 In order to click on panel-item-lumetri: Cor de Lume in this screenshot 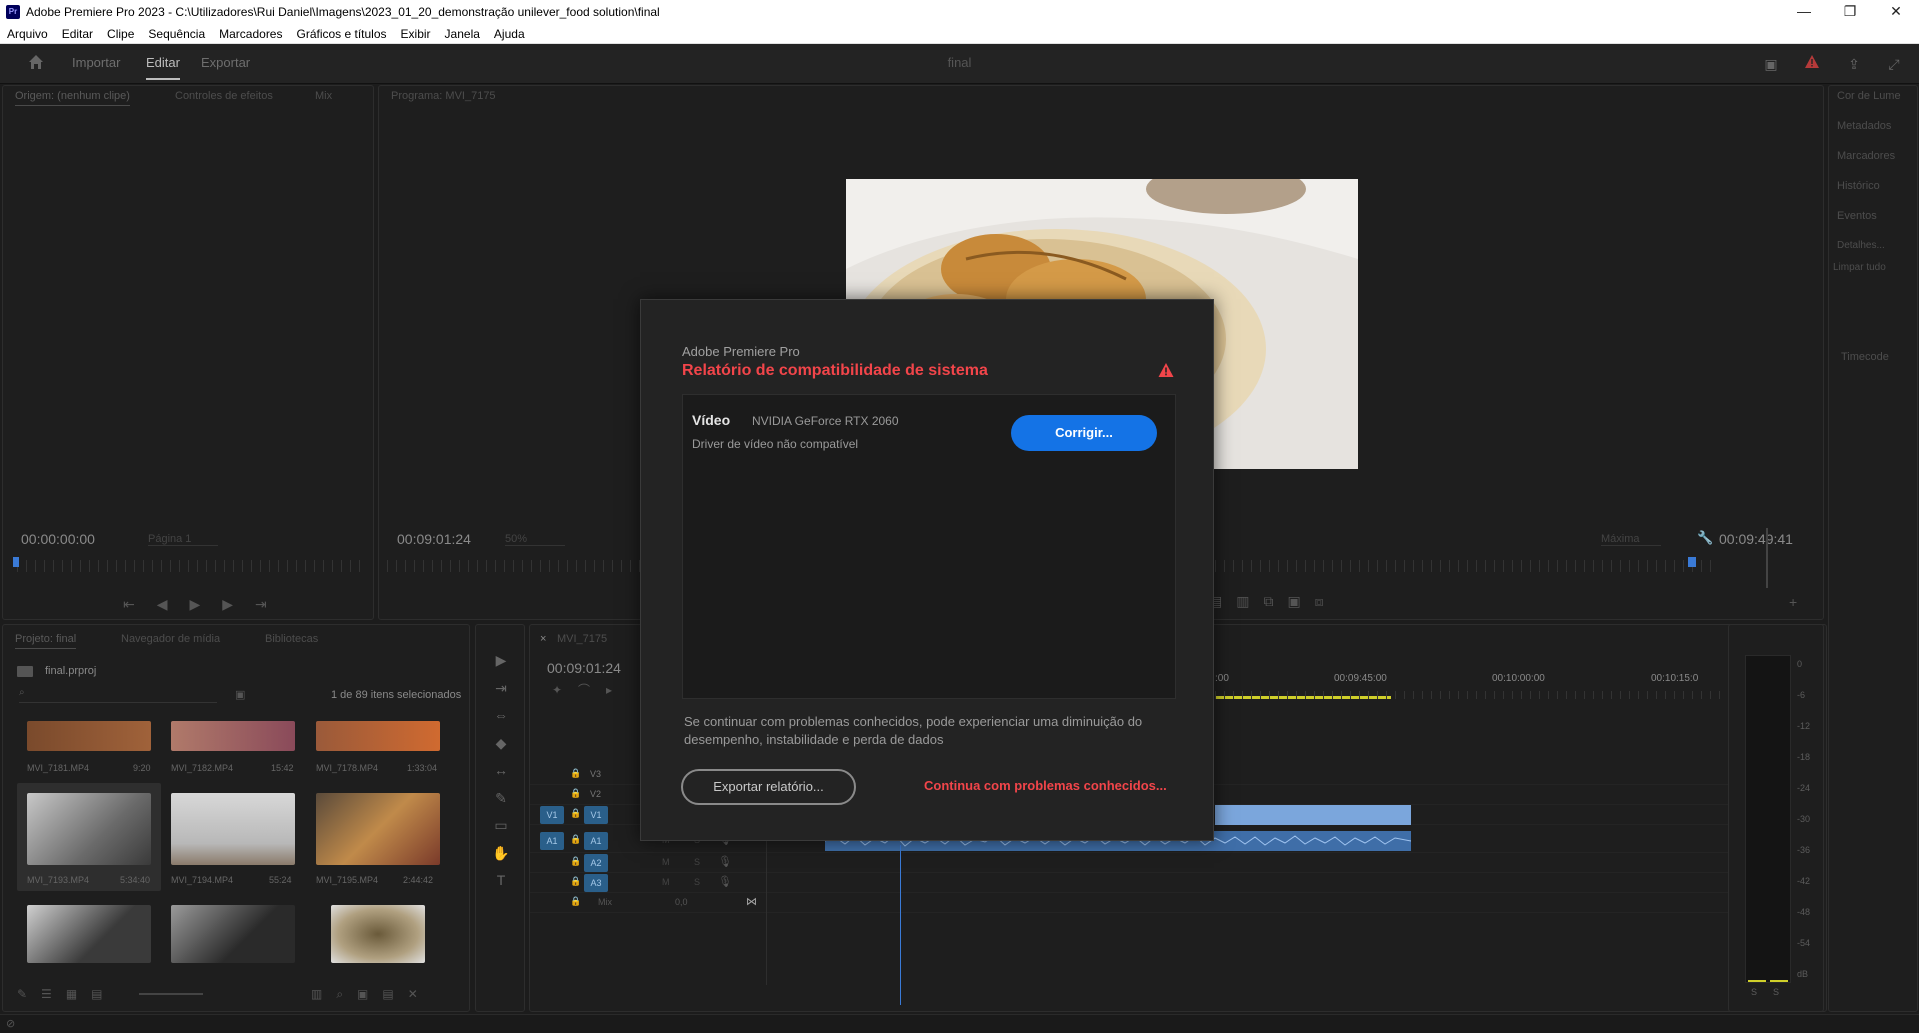, I will do `click(1869, 96)`.